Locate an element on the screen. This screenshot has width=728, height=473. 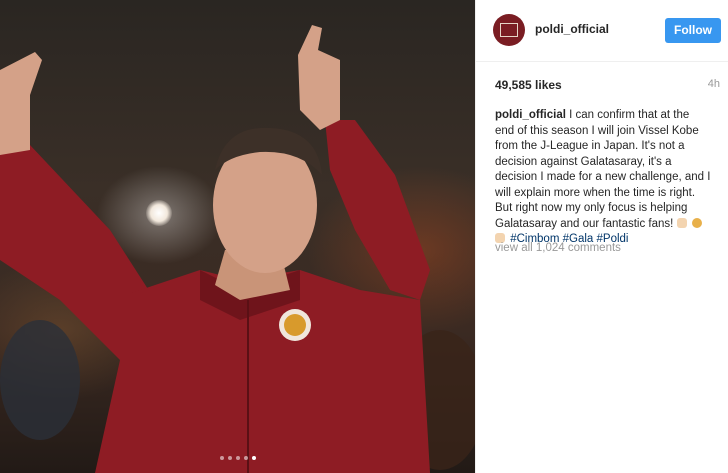
flexed-biceps-emoji-icon is located at coordinates (681, 222).